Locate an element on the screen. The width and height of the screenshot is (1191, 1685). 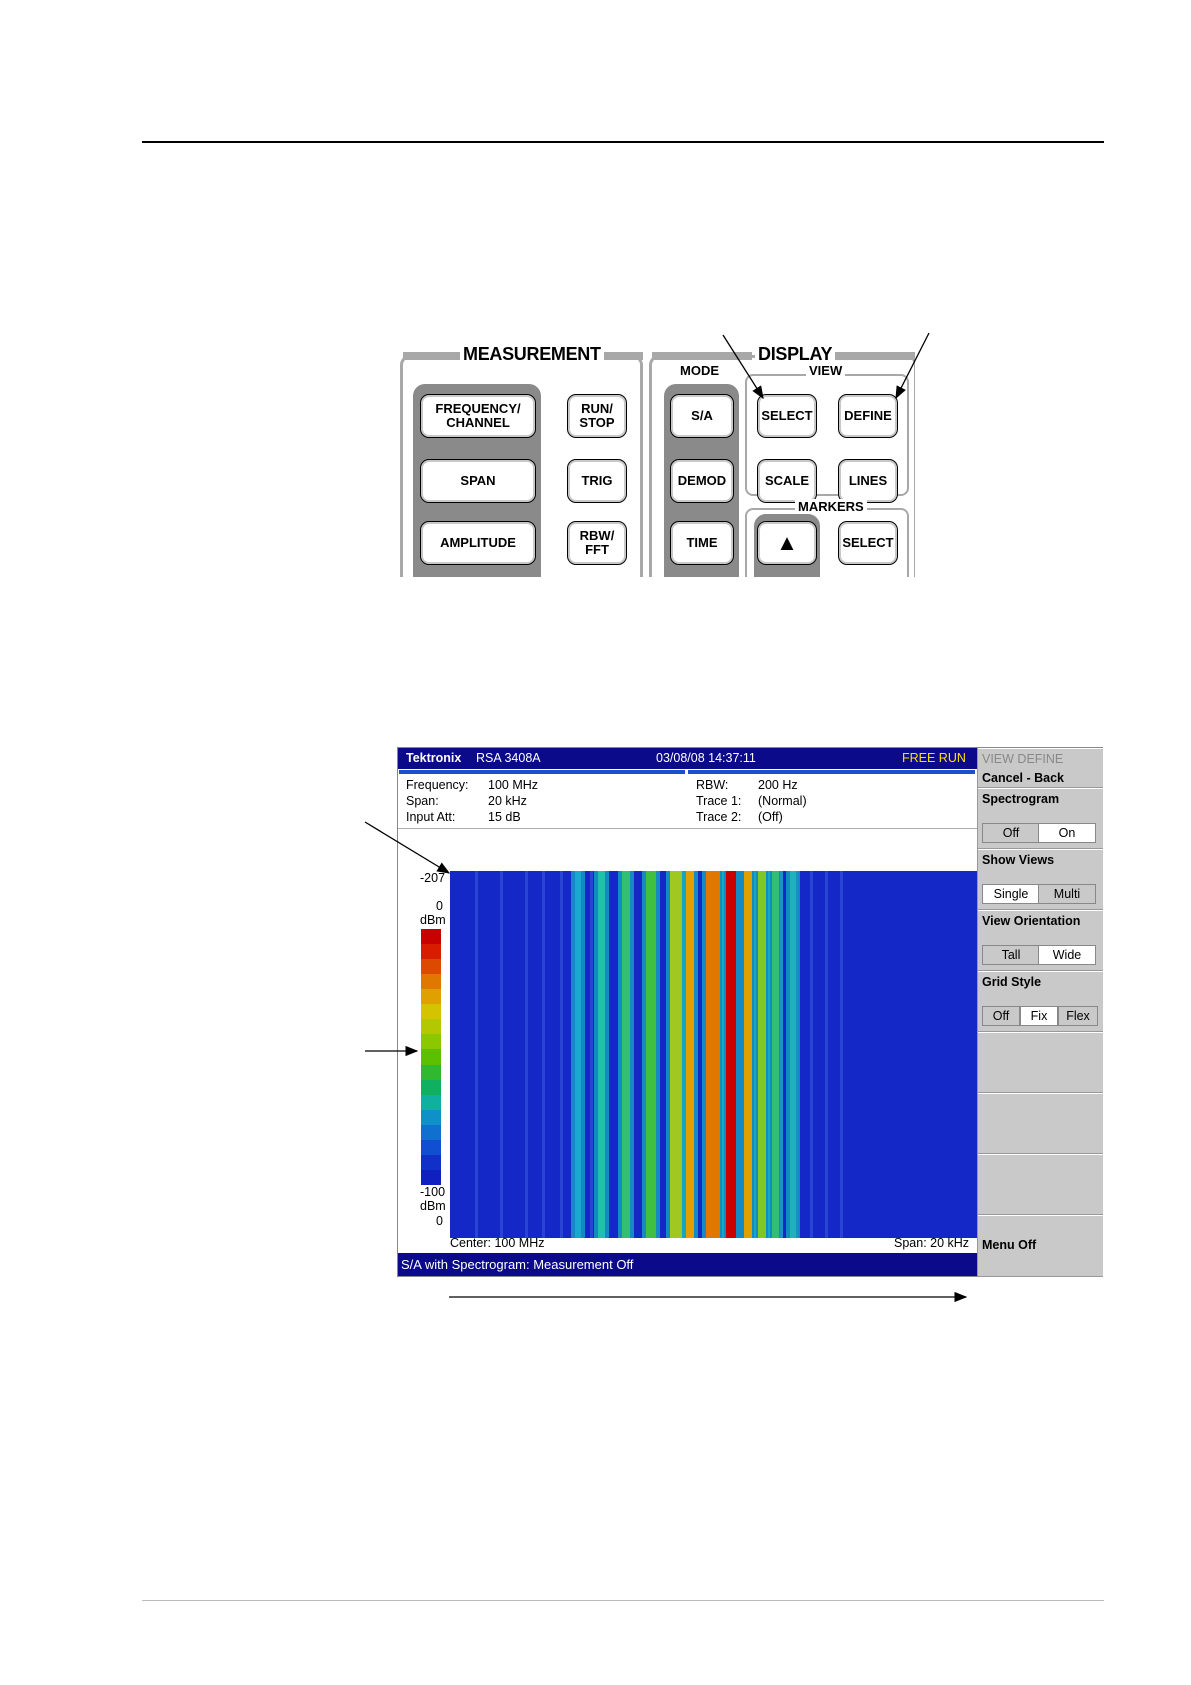
spectrogram-top-arrow is located at coordinates (407, 847).